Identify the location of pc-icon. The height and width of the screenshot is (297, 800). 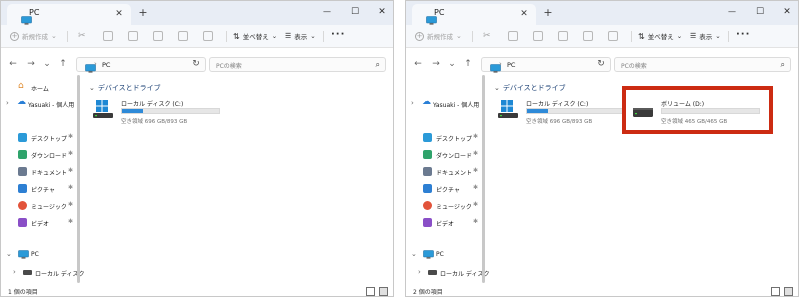
(428, 254).